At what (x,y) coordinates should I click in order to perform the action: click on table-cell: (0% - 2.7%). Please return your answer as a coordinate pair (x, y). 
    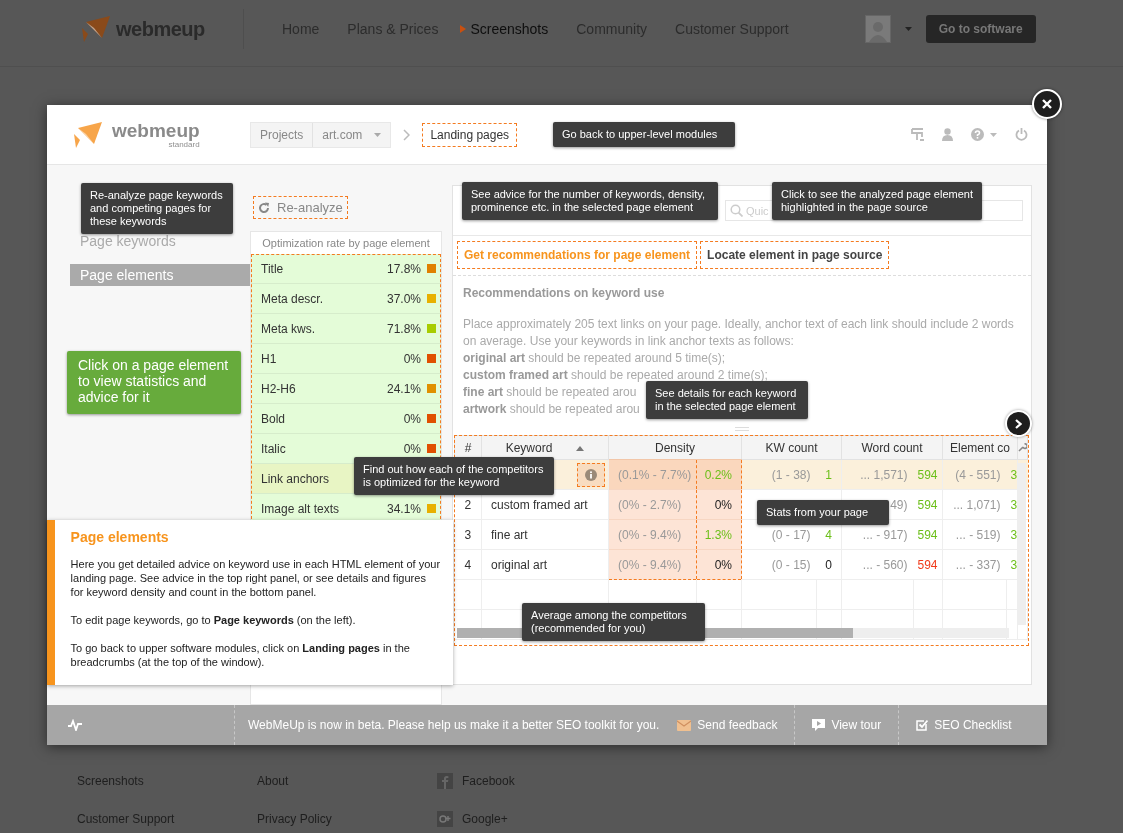
    Looking at the image, I should click on (650, 504).